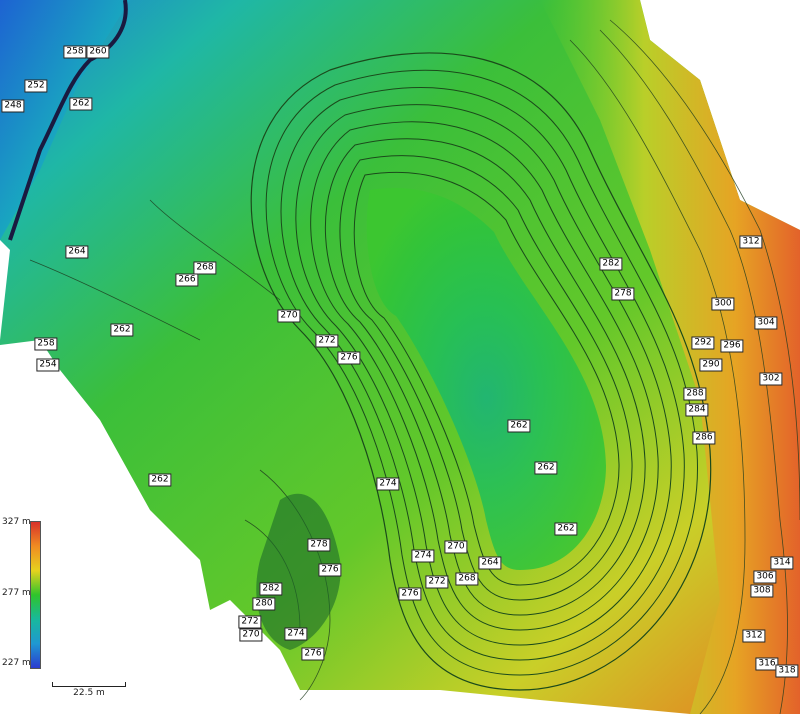 This screenshot has width=800, height=718. What do you see at coordinates (36, 86) in the screenshot?
I see `contour-label: 252` at bounding box center [36, 86].